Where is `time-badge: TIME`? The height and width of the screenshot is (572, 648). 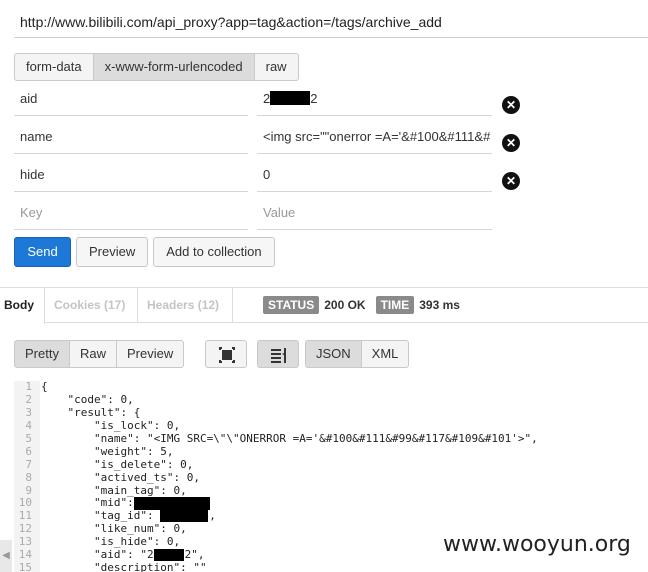 time-badge: TIME is located at coordinates (395, 305).